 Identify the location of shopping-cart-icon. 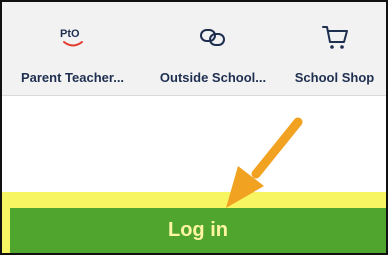
(334, 37).